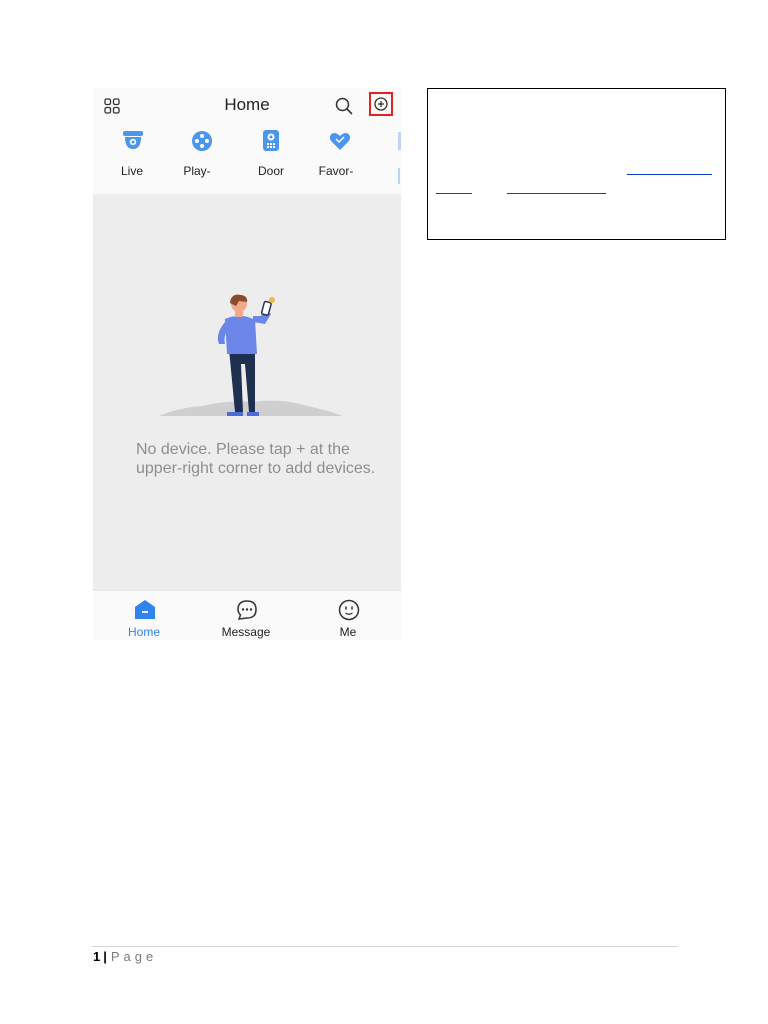  I want to click on grid-menu-icon, so click(112, 106).